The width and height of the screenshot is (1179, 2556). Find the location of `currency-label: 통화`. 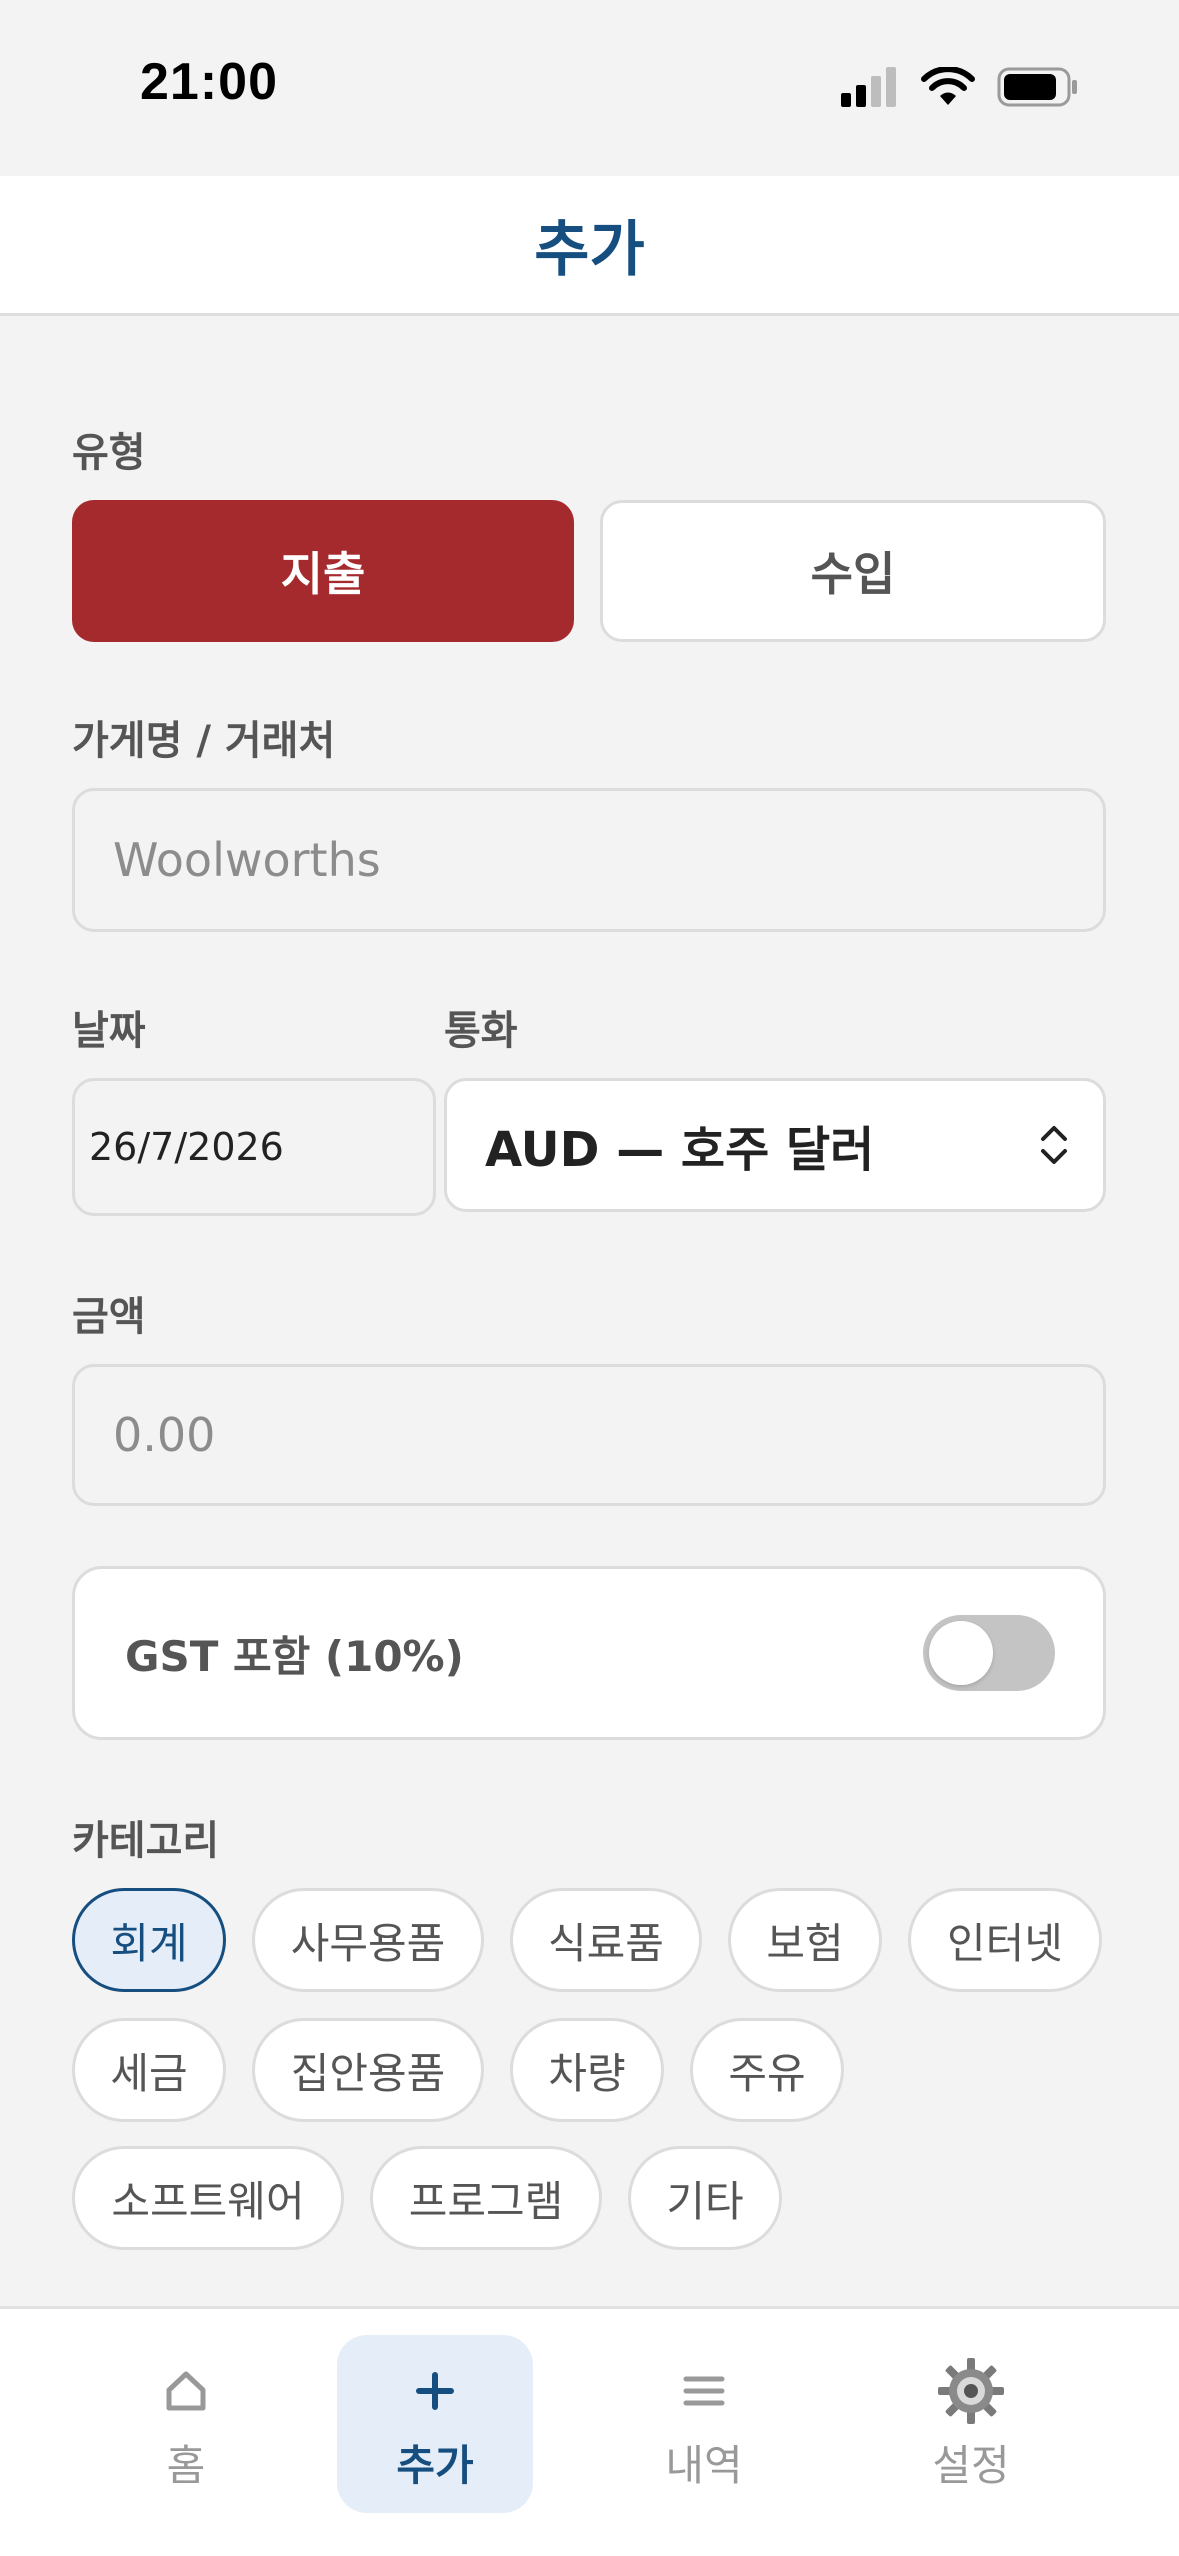

currency-label: 통화 is located at coordinates (481, 1031).